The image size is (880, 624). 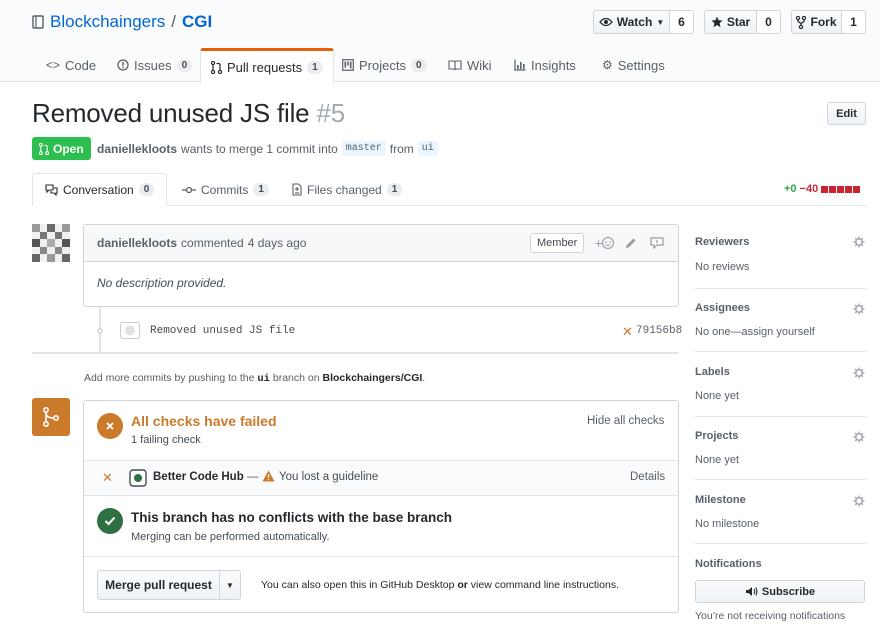 I want to click on diffstat-deletions: −40, so click(x=809, y=189).